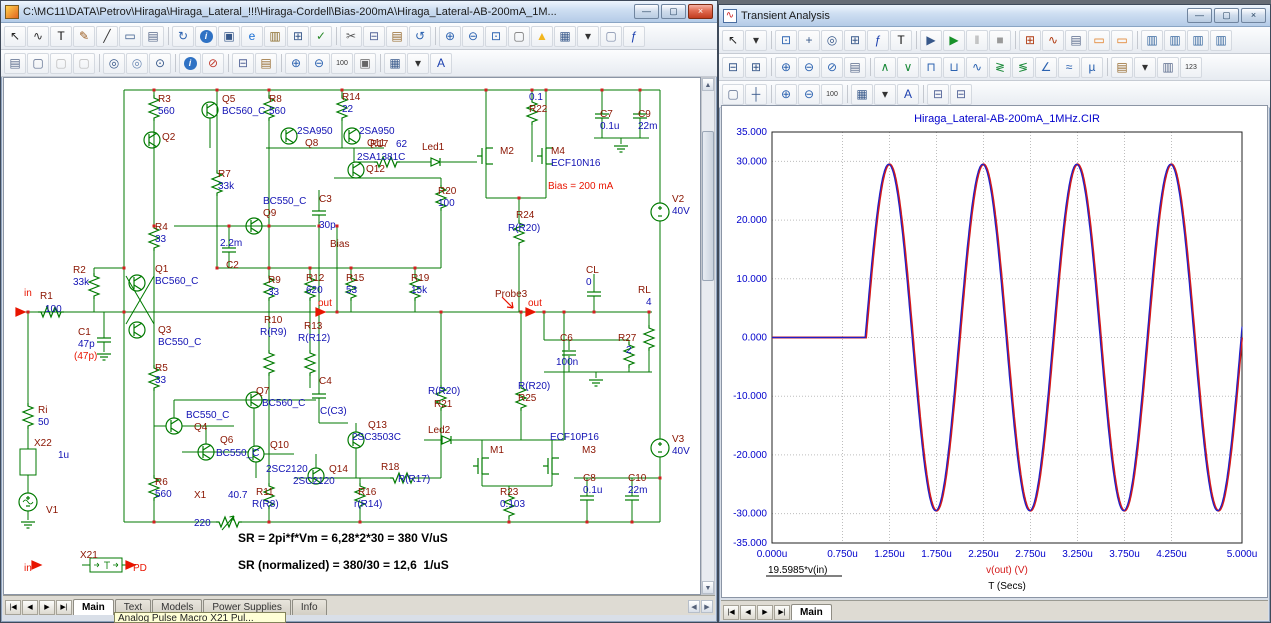 The image size is (1271, 623). What do you see at coordinates (938, 94) in the screenshot?
I see `copy-plot-icon: ⊟` at bounding box center [938, 94].